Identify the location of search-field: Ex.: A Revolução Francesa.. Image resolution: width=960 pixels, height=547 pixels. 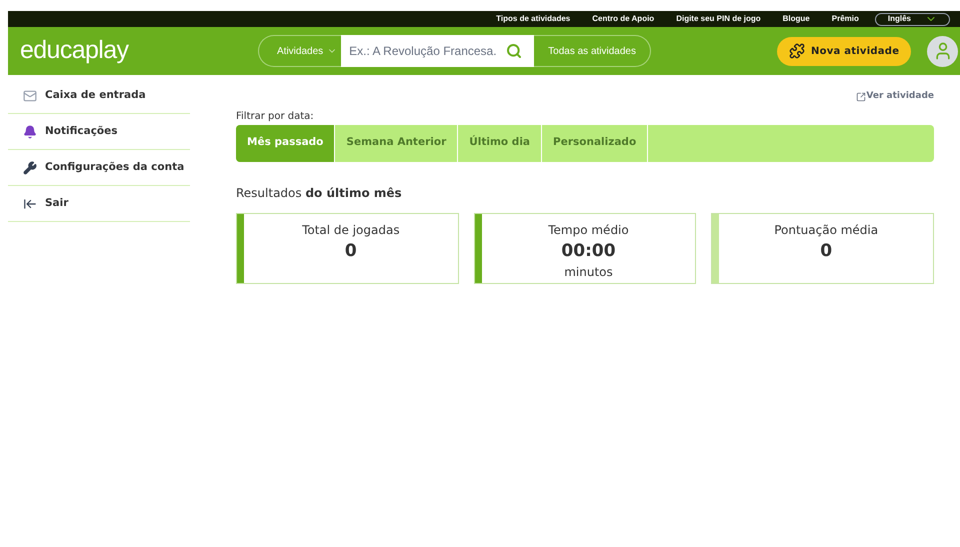
(423, 51).